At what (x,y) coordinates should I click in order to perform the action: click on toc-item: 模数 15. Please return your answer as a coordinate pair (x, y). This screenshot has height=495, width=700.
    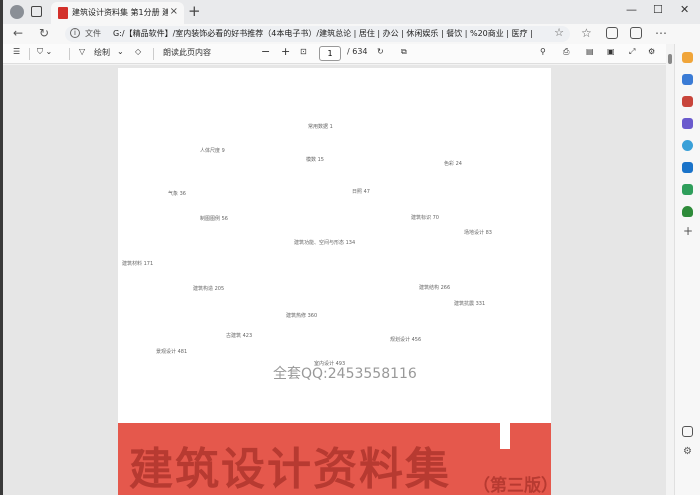
    Looking at the image, I should click on (315, 160).